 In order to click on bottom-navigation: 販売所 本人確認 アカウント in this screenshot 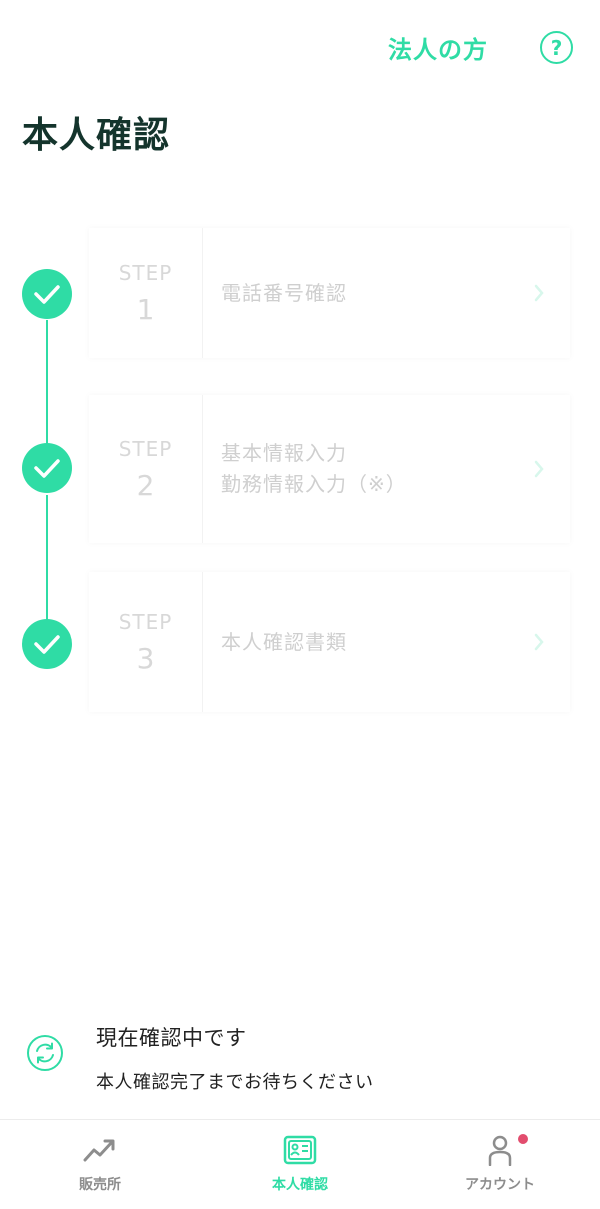, I will do `click(300, 1164)`.